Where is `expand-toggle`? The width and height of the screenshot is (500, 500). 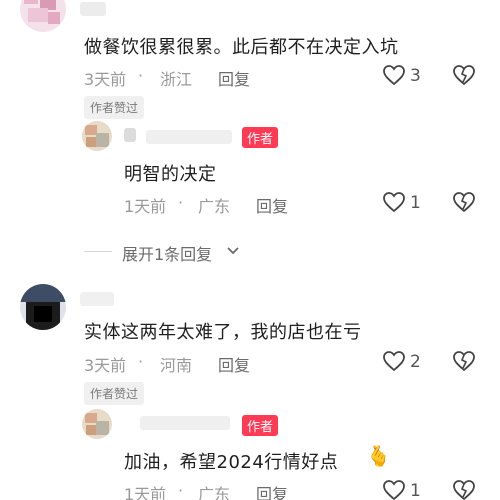
expand-toggle is located at coordinates (233, 251).